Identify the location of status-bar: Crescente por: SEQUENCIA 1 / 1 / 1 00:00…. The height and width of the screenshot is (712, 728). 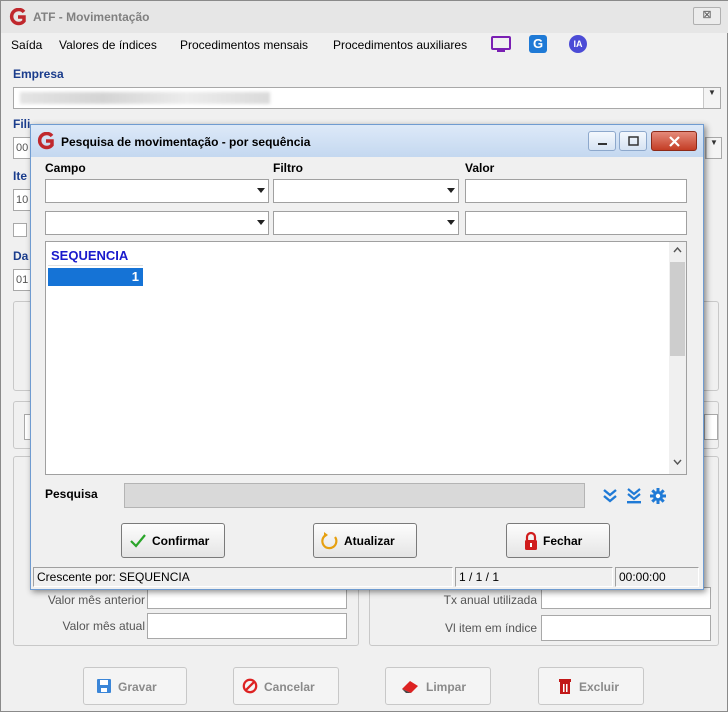
(367, 577).